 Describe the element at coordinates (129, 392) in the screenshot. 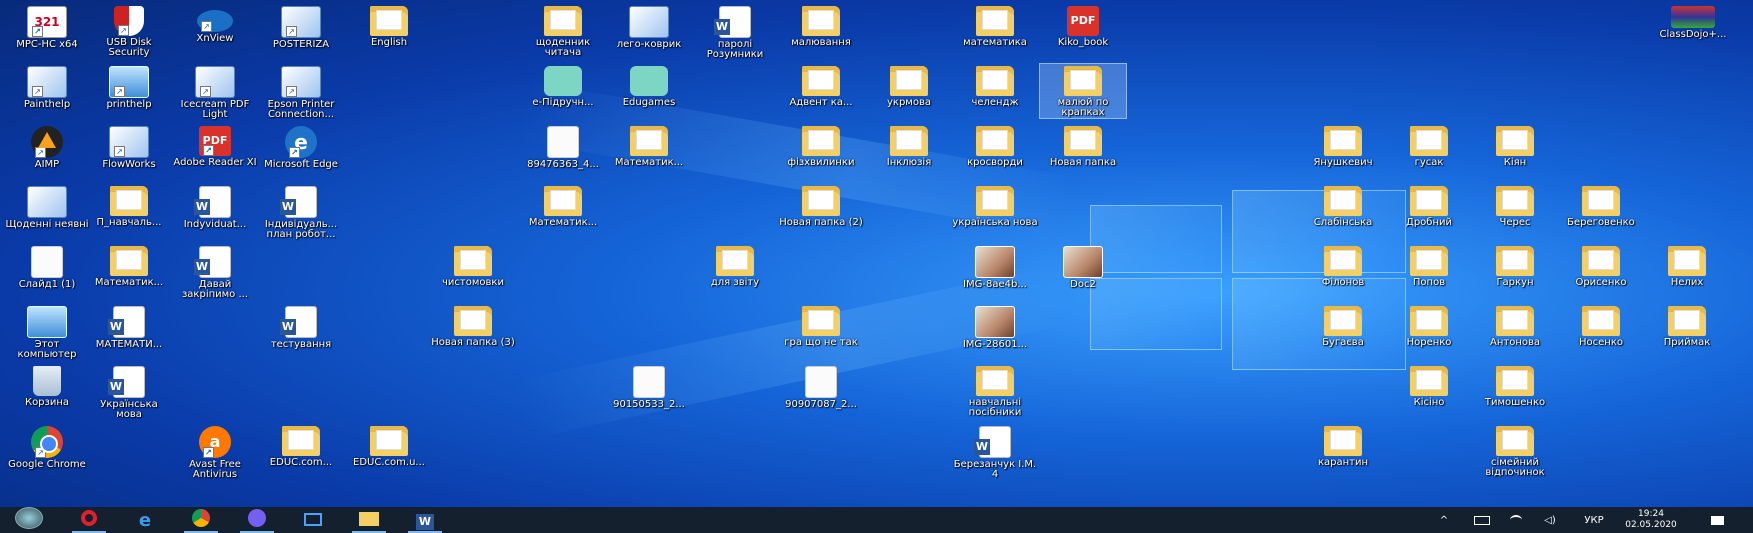

I see `desktop-icon: Українська мова` at that location.